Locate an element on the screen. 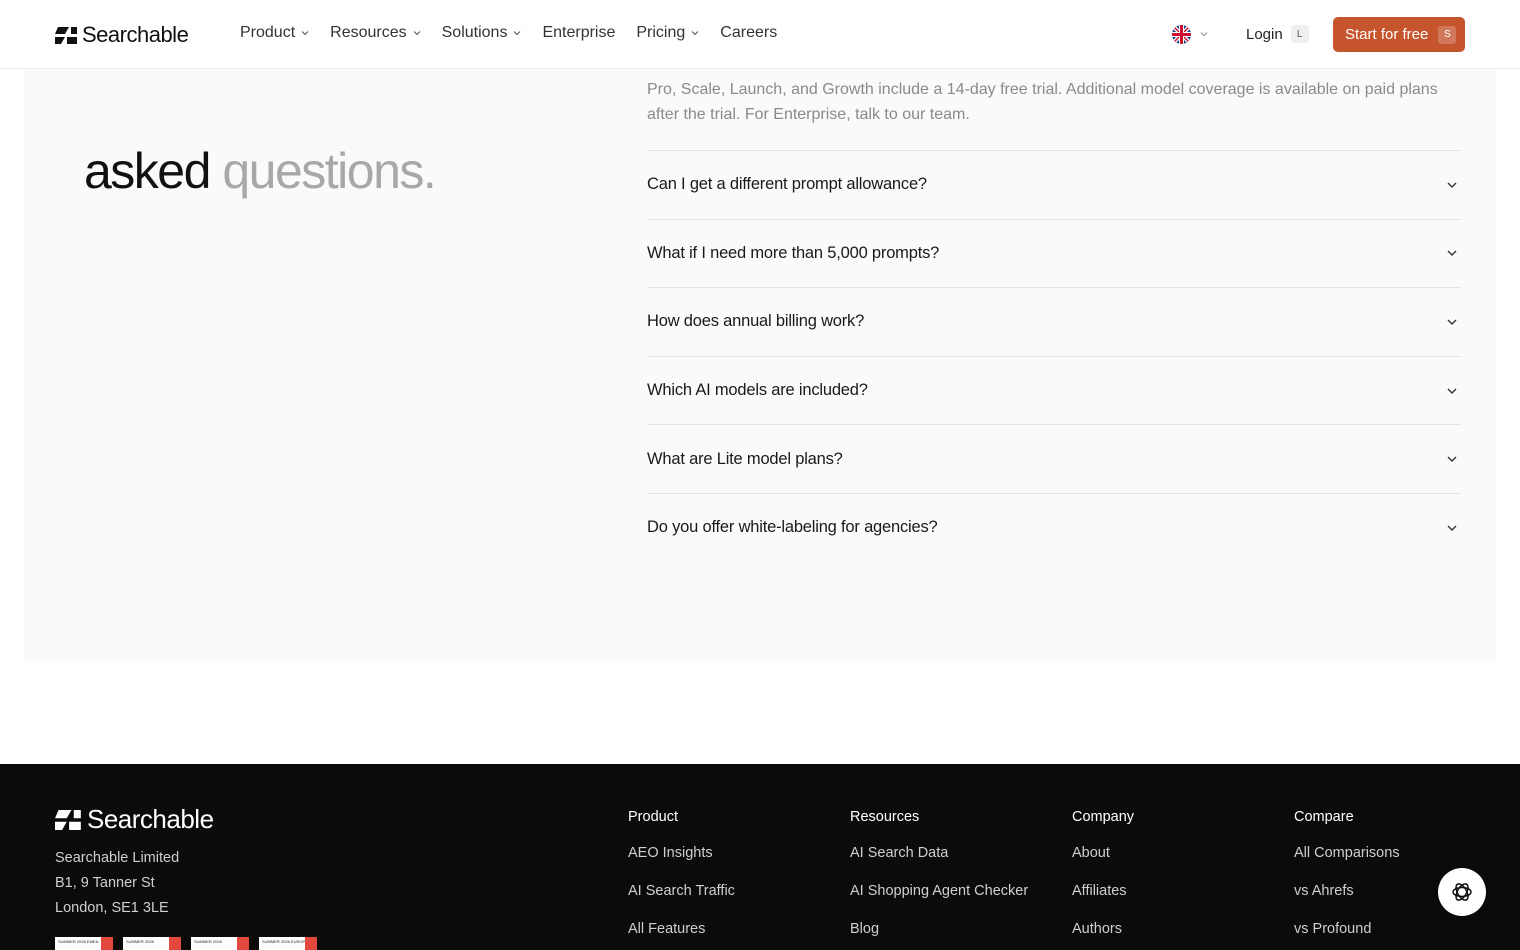 The width and height of the screenshot is (1520, 950). footer-link: AI Shopping Agent Checker is located at coordinates (939, 891).